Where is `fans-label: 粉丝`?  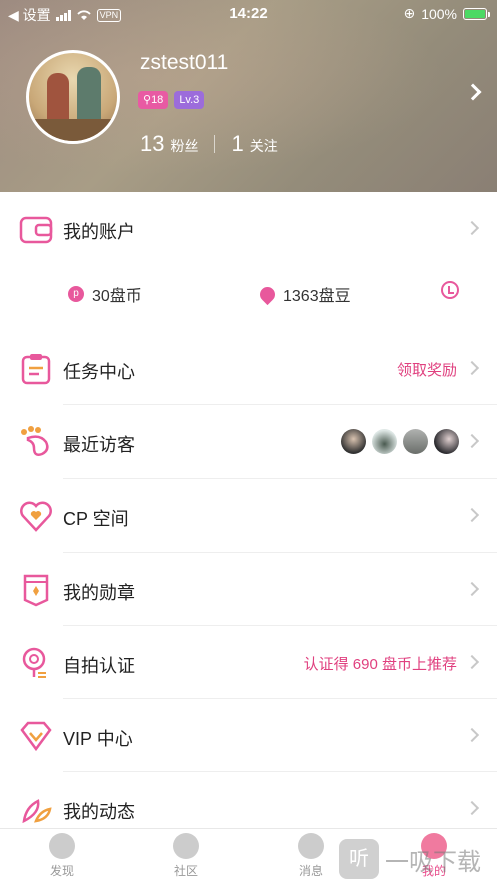
fans-label: 粉丝 is located at coordinates (184, 146).